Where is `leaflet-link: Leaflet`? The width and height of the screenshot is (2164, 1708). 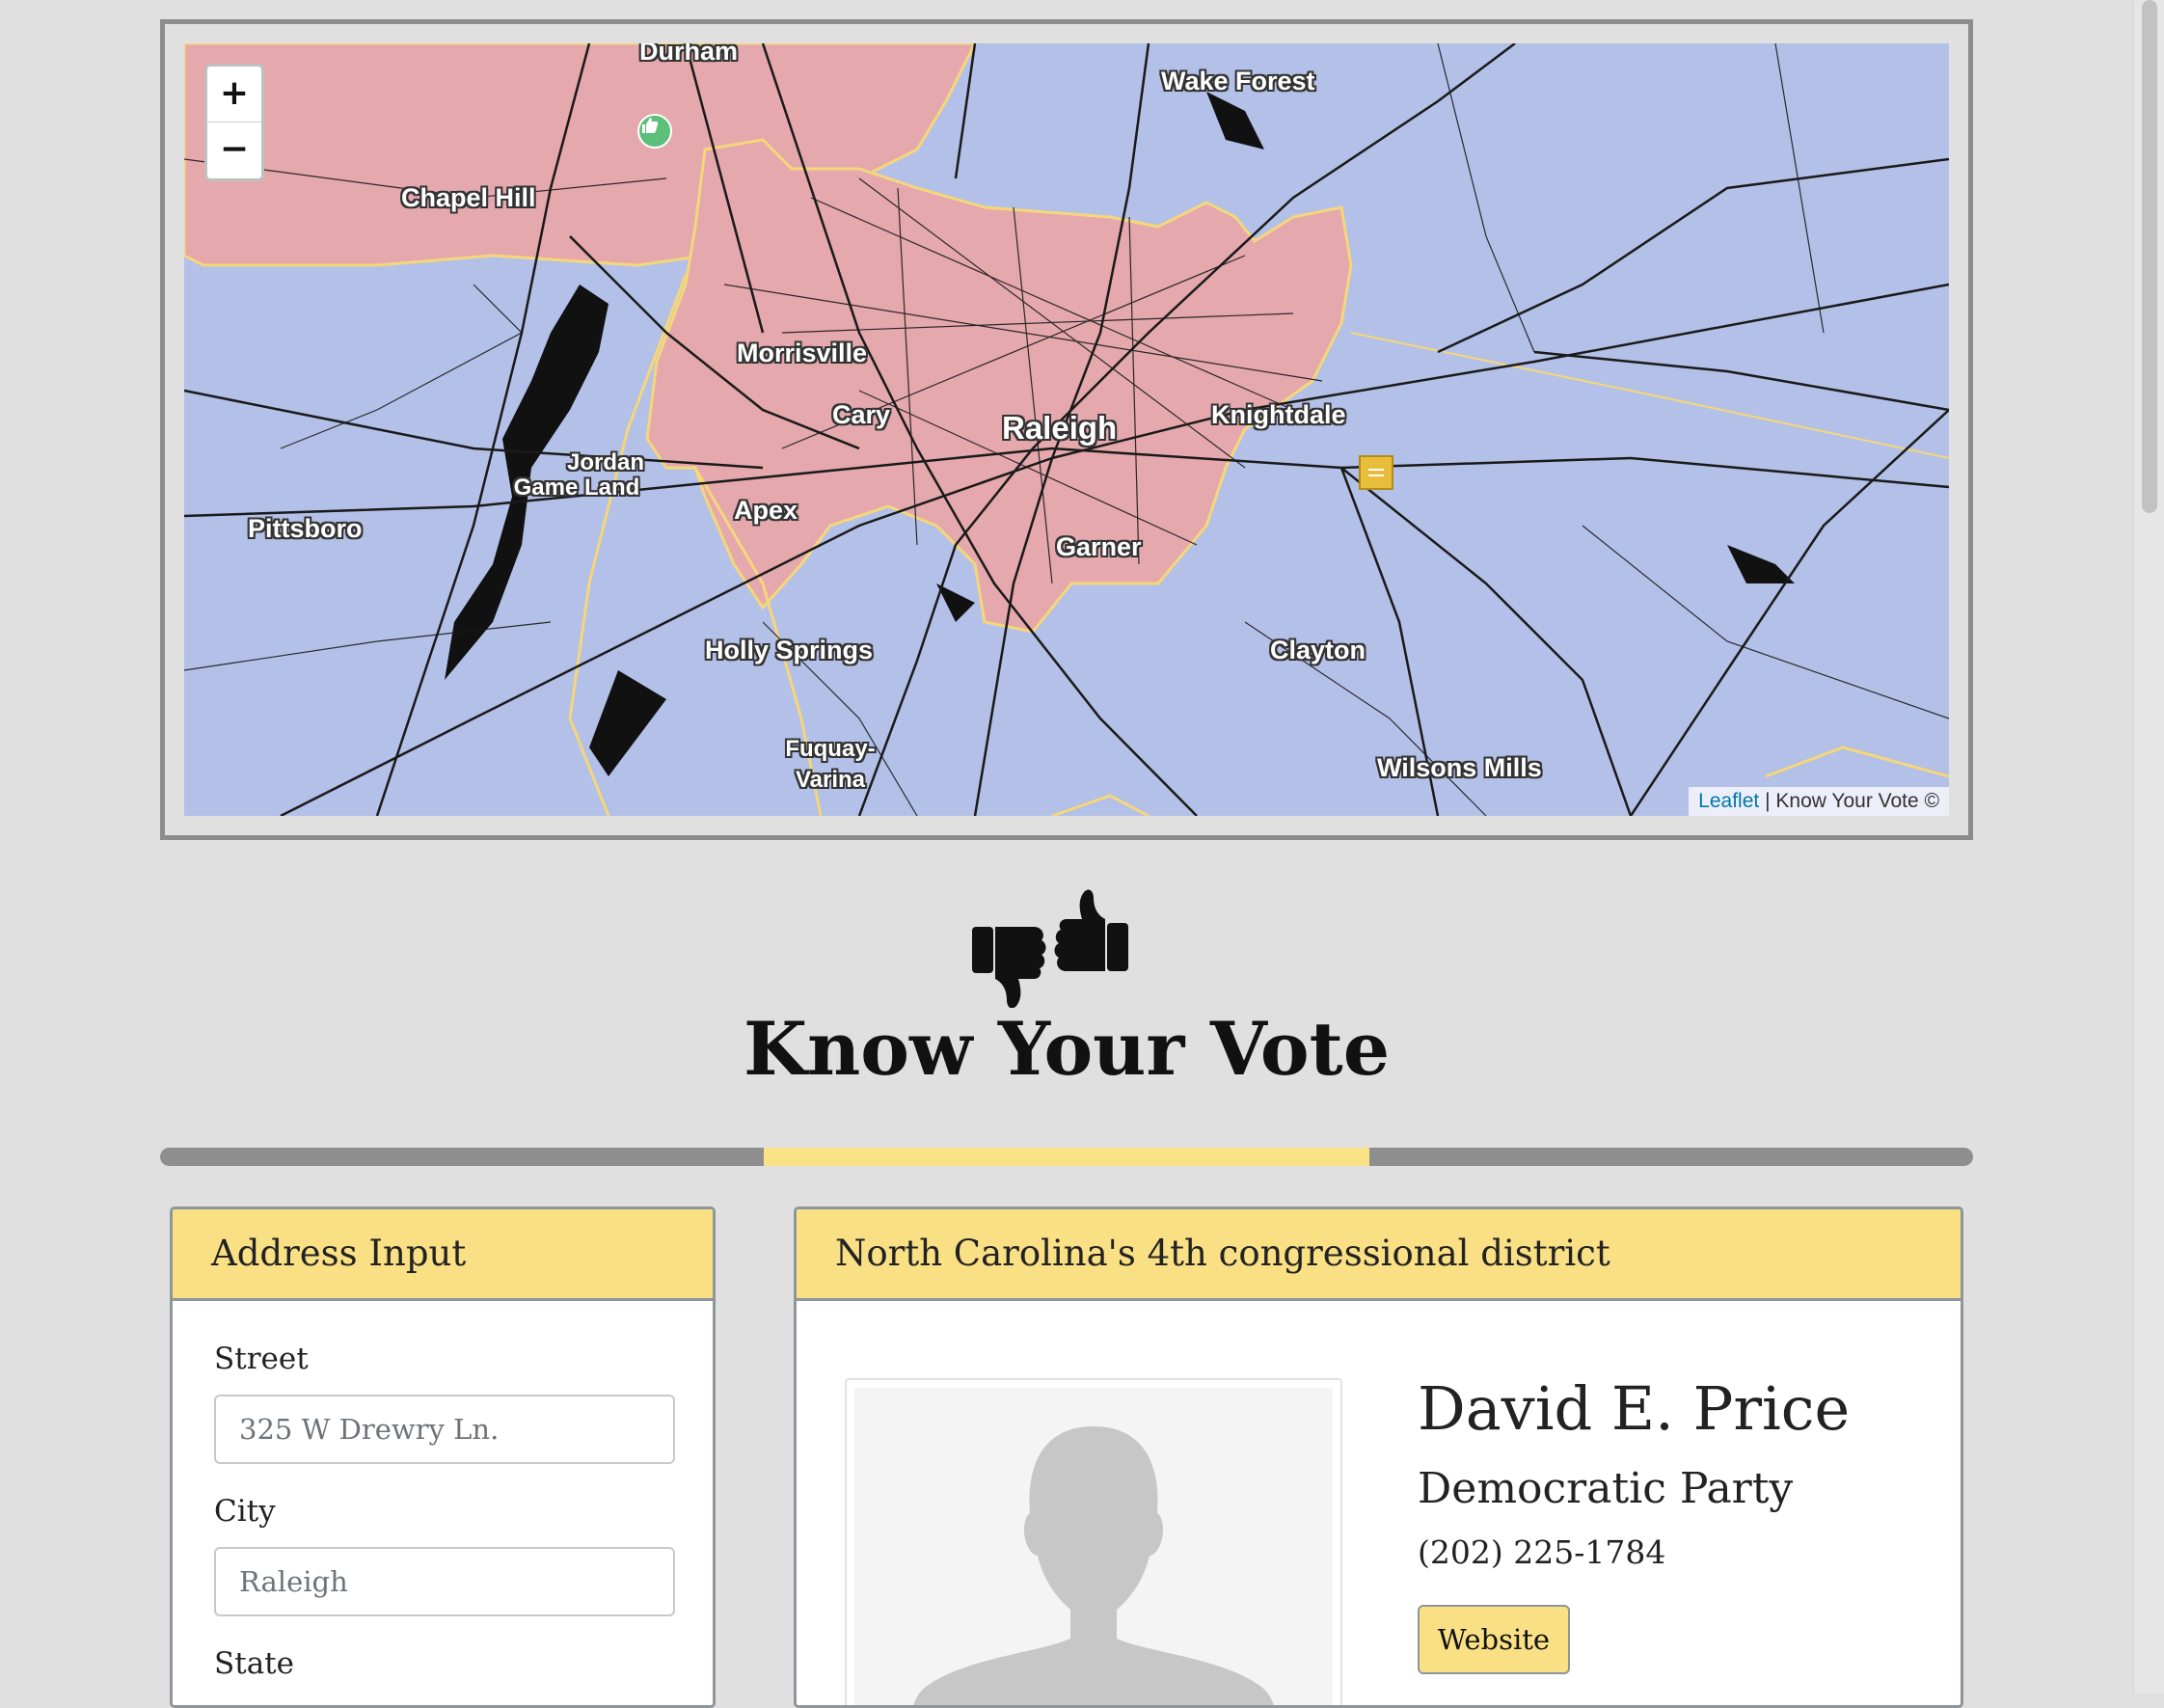 leaflet-link: Leaflet is located at coordinates (1728, 801).